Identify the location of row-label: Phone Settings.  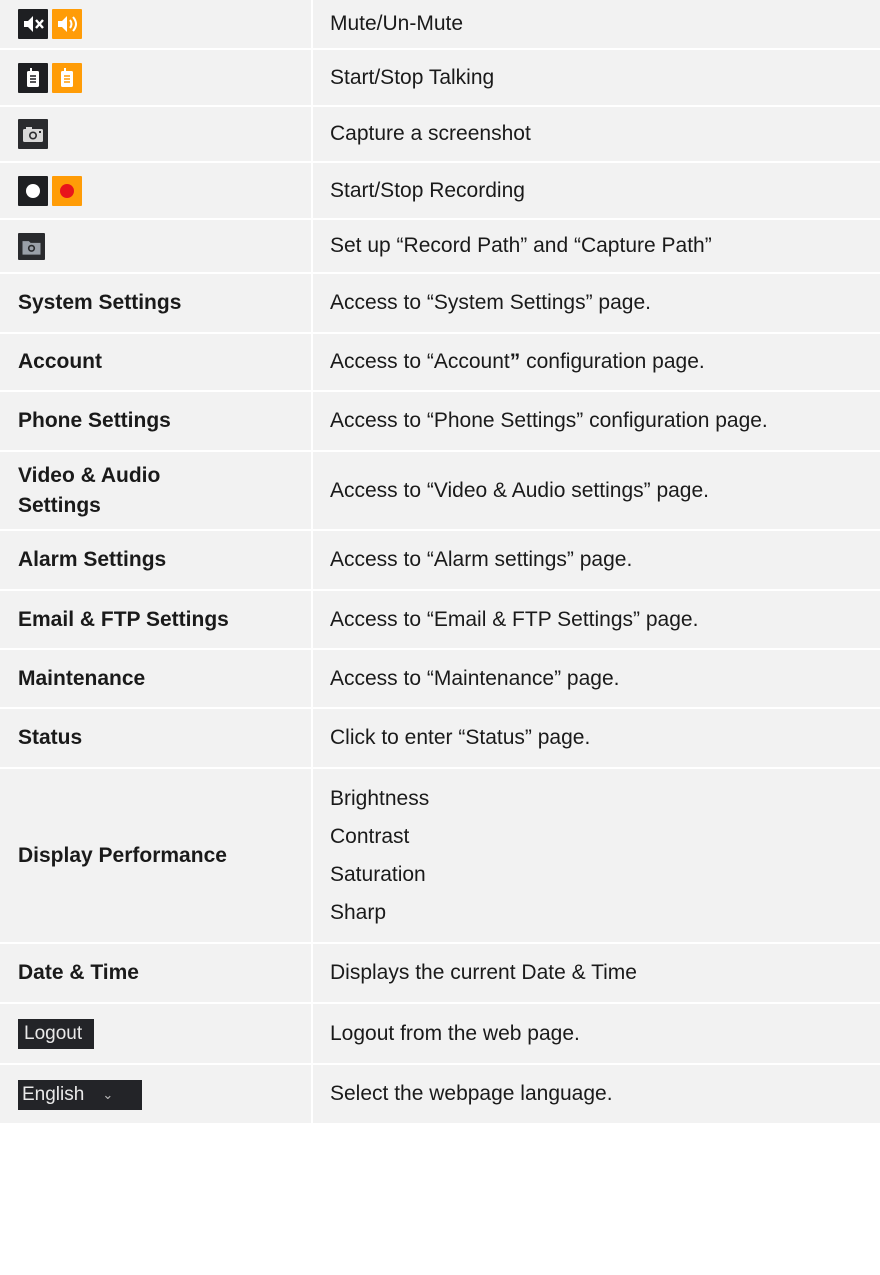
(156, 421).